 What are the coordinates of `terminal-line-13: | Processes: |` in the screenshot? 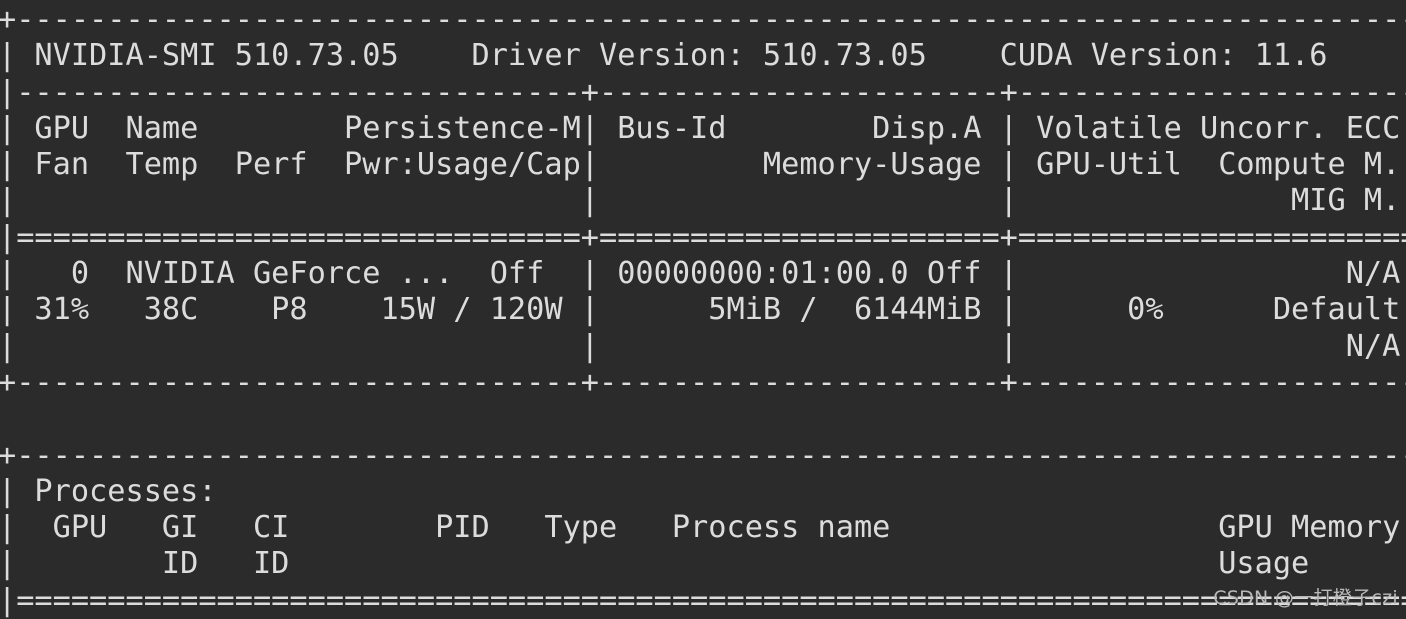 It's located at (703, 491).